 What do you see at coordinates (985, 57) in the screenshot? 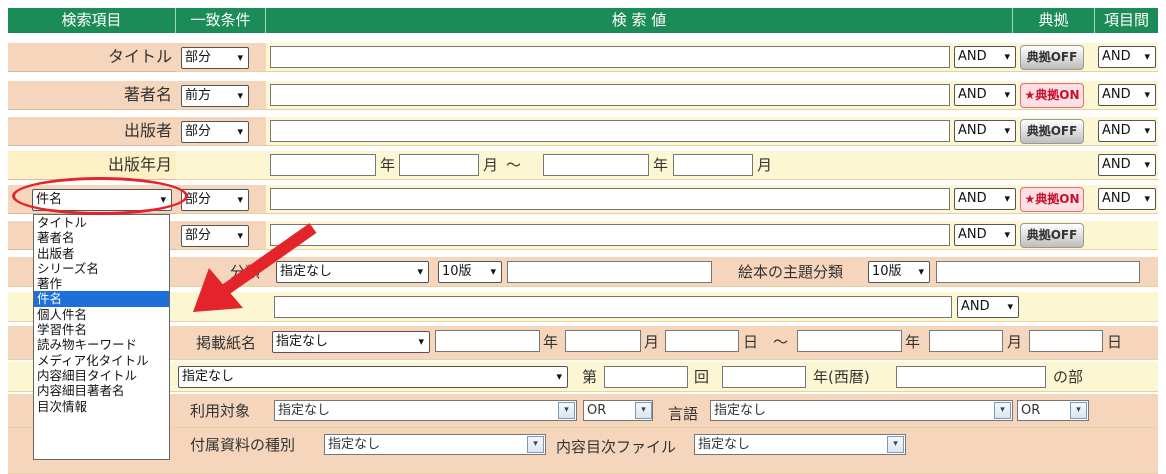
I see `title-op-select: AND ▾` at bounding box center [985, 57].